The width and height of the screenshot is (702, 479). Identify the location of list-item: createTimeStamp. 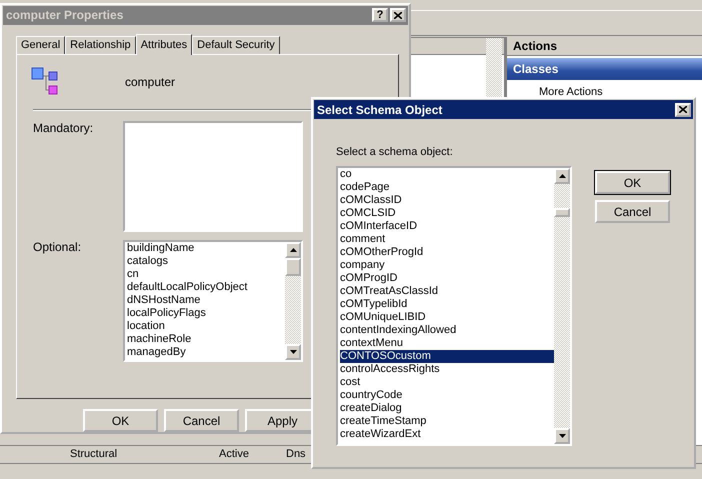
(447, 421).